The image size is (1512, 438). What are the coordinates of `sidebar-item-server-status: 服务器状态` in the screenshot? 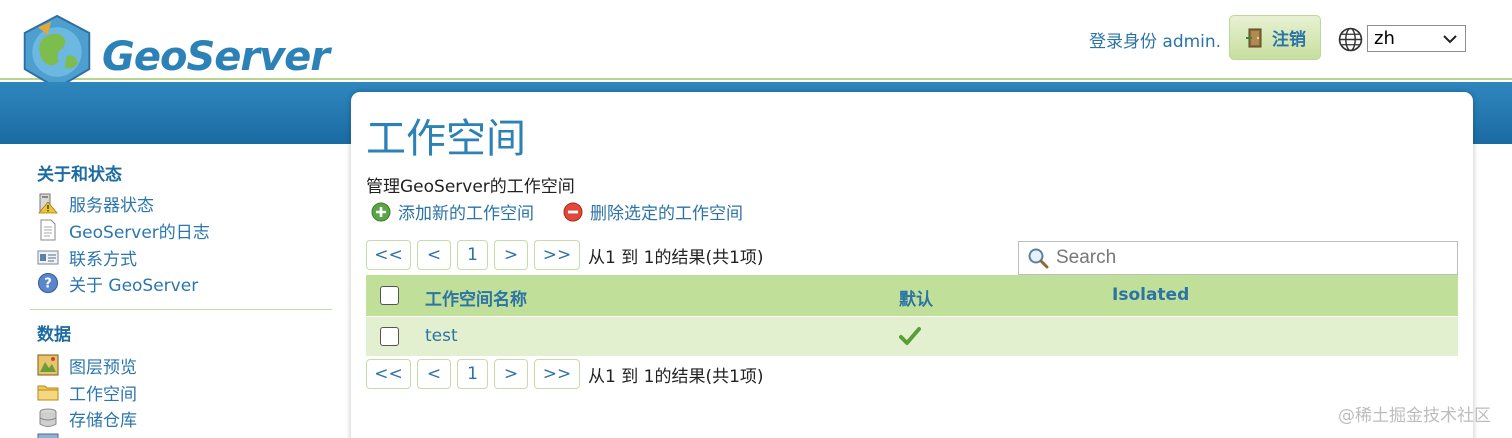 It's located at (95, 203).